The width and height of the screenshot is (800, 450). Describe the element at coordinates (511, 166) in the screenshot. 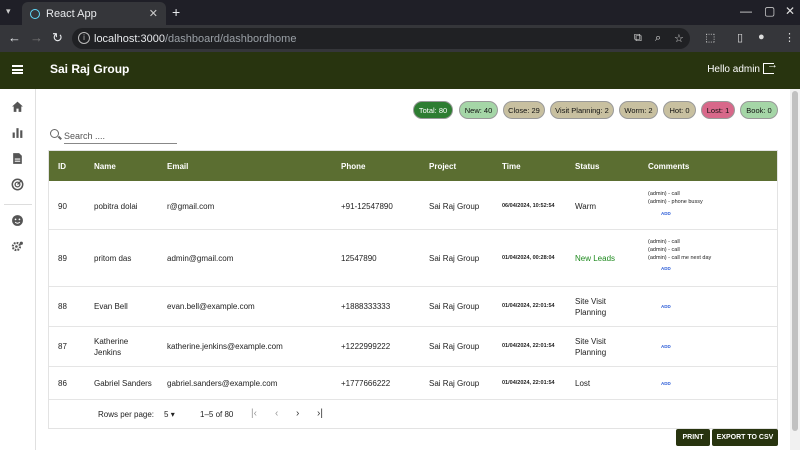

I see `col-time: Time` at that location.